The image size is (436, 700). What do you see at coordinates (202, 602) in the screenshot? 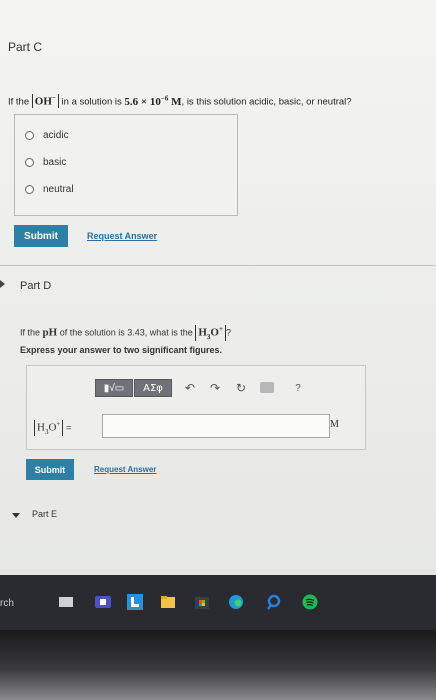
I see `store-icon` at bounding box center [202, 602].